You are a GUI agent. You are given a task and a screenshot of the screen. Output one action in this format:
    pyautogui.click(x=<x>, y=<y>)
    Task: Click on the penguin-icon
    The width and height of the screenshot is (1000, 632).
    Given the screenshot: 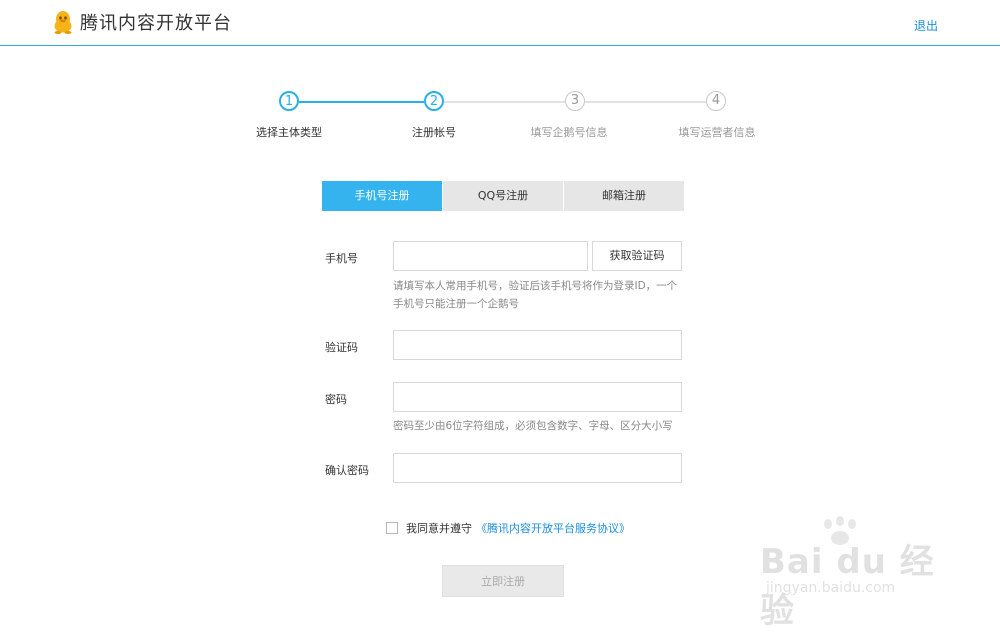 What is the action you would take?
    pyautogui.click(x=63, y=24)
    